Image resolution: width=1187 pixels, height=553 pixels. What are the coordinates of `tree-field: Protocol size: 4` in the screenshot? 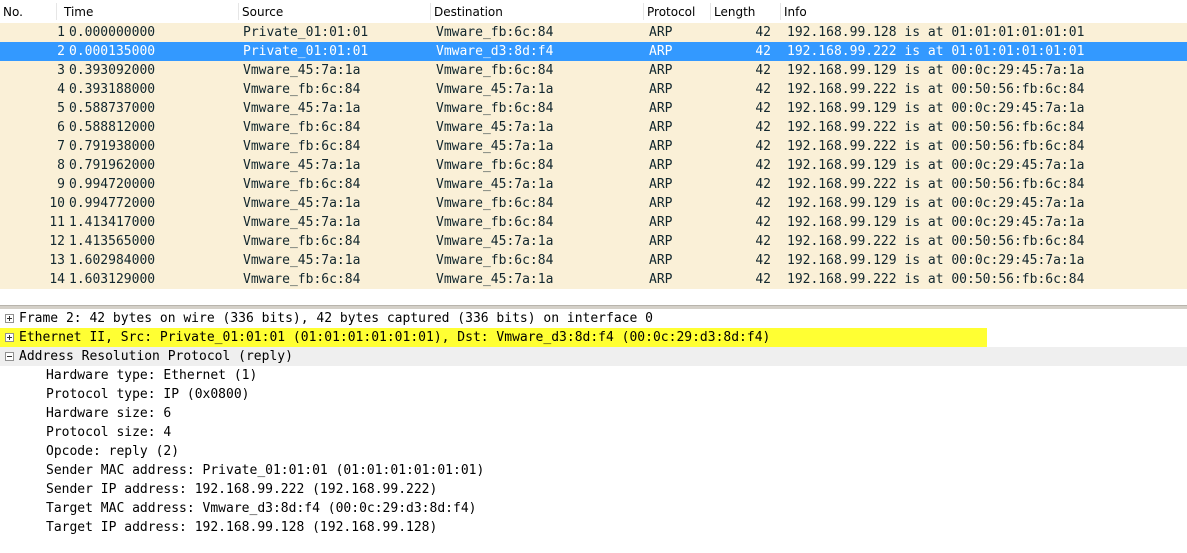 It's located at (108, 432).